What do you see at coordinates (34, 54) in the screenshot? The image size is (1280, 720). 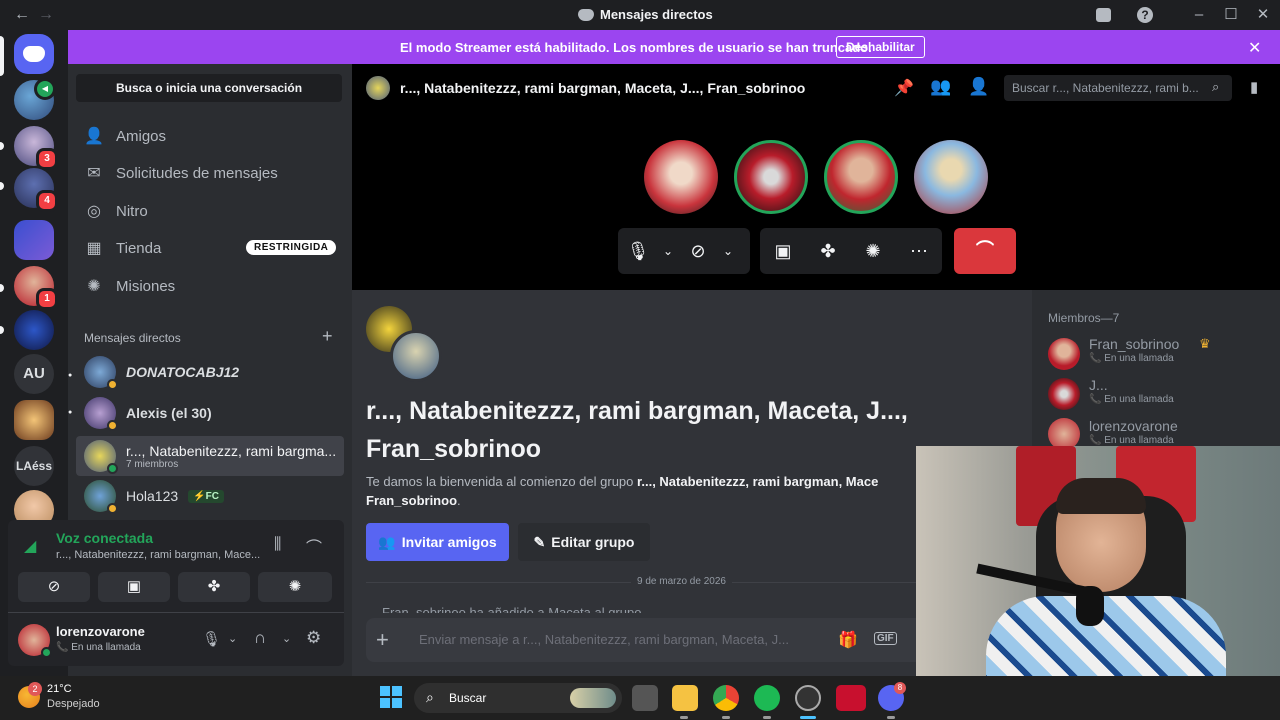 I see `home-discord-button` at bounding box center [34, 54].